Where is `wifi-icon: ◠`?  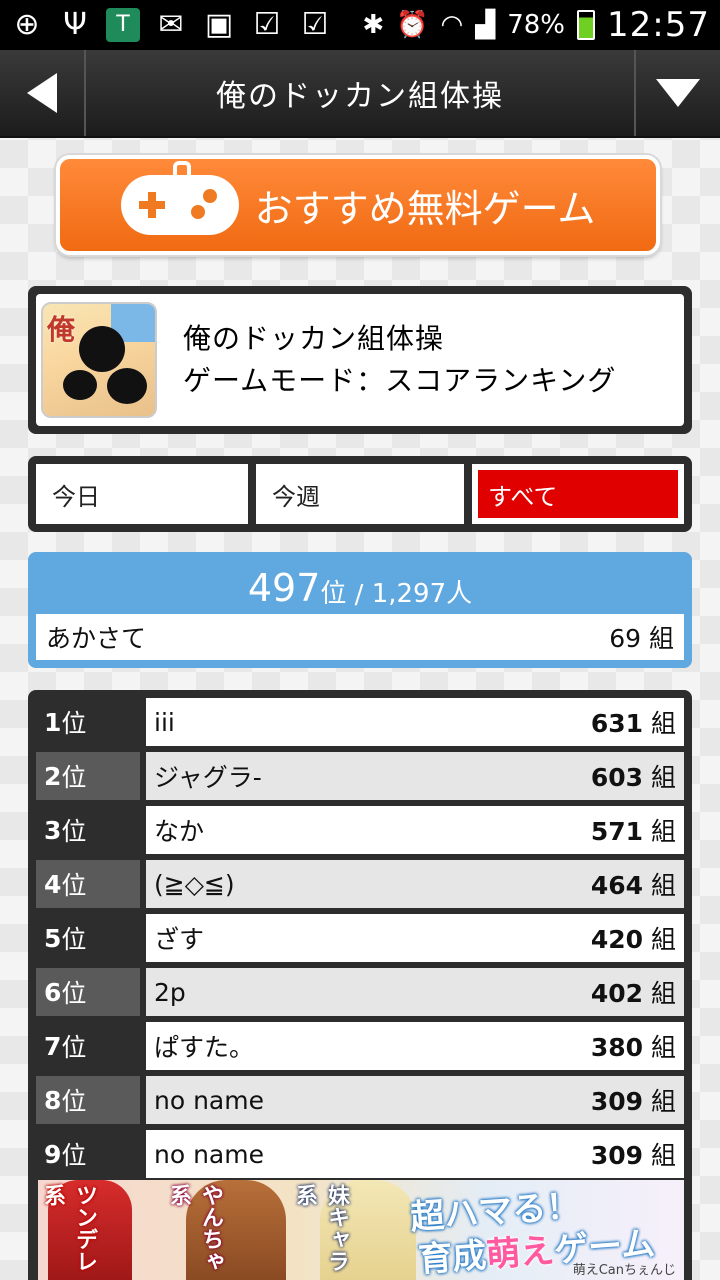 wifi-icon: ◠ is located at coordinates (452, 25).